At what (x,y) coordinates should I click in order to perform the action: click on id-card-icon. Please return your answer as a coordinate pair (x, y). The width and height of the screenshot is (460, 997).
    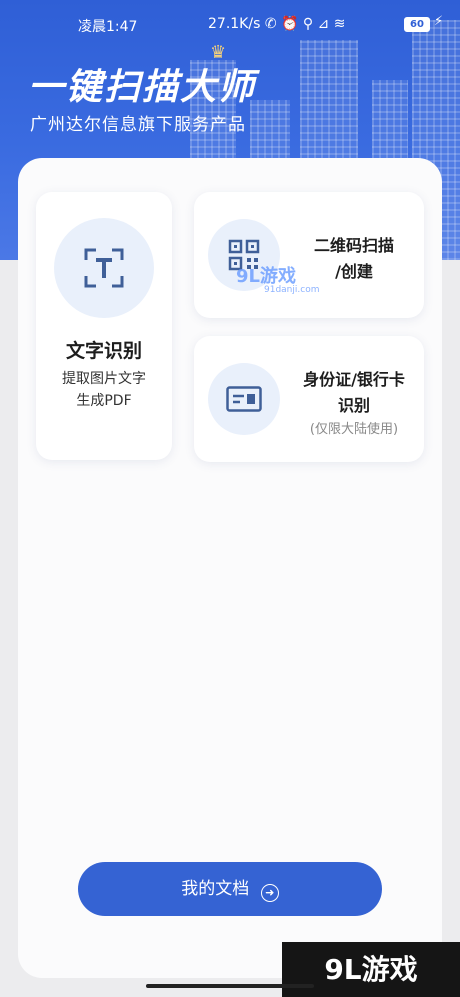
    Looking at the image, I should click on (244, 399).